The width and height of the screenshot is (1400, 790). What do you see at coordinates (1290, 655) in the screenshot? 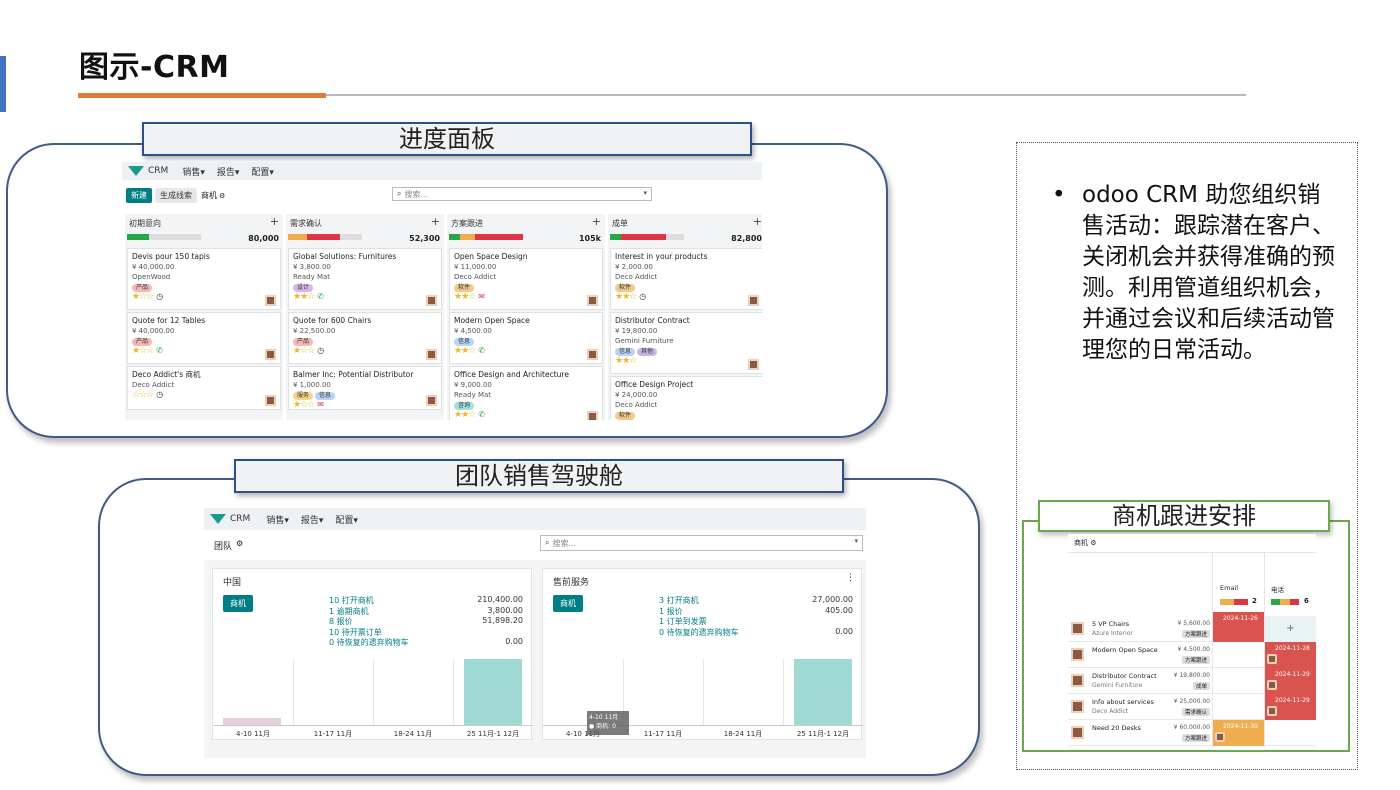
I see `phone-activity-cell: 2024-11-28` at bounding box center [1290, 655].